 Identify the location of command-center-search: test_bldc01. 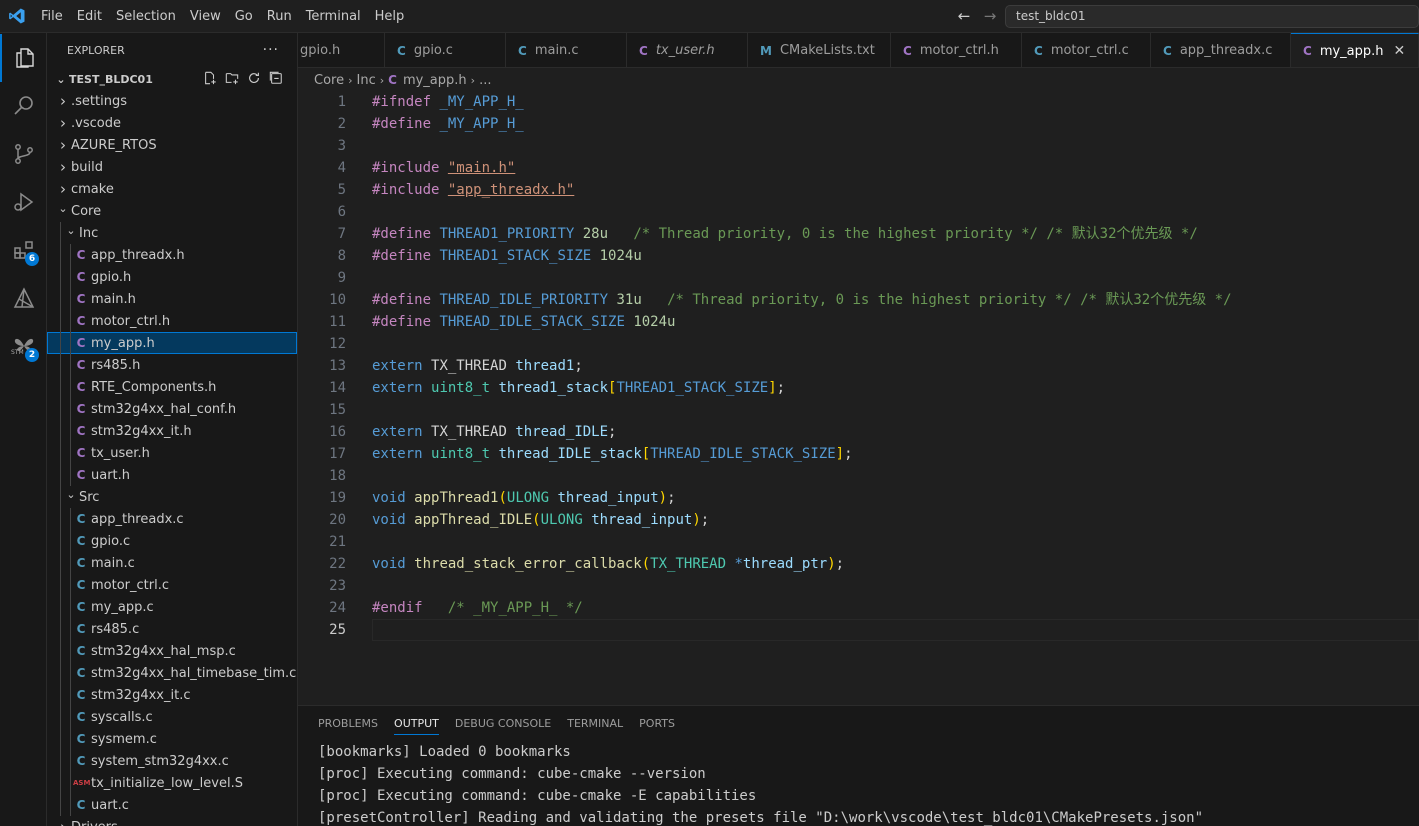
(1212, 16).